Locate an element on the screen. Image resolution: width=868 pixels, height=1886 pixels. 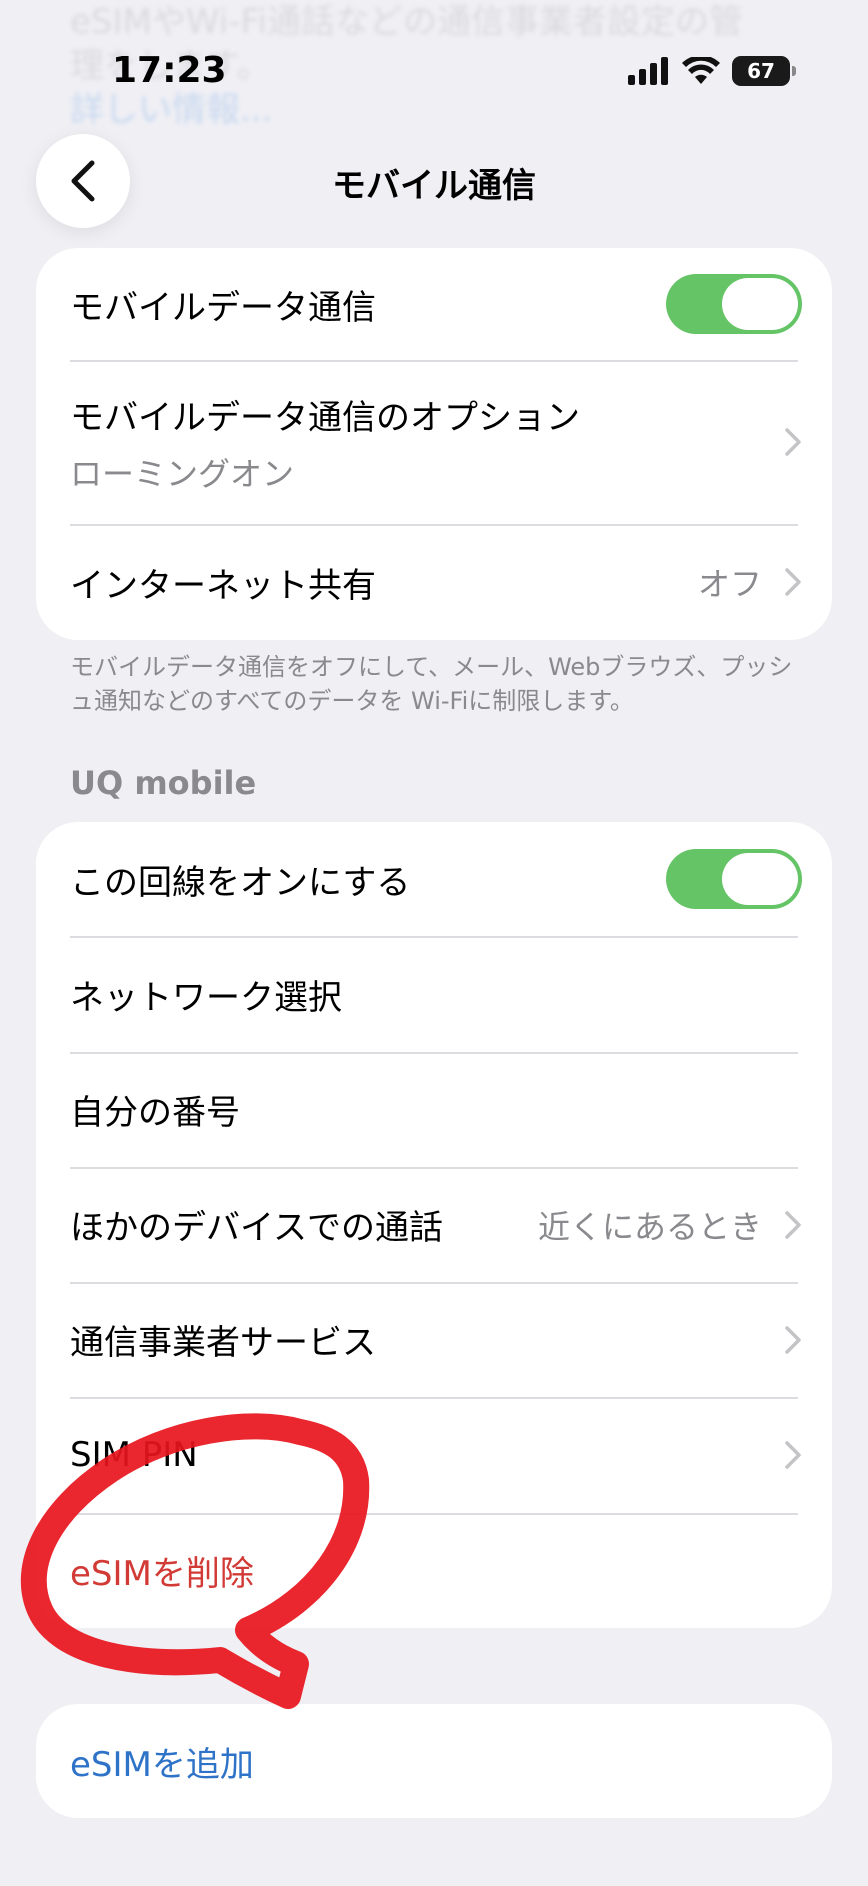
calls-on-other-devices-row: ほかのデバイスでの通話 近くにあるとき is located at coordinates (434, 1224).